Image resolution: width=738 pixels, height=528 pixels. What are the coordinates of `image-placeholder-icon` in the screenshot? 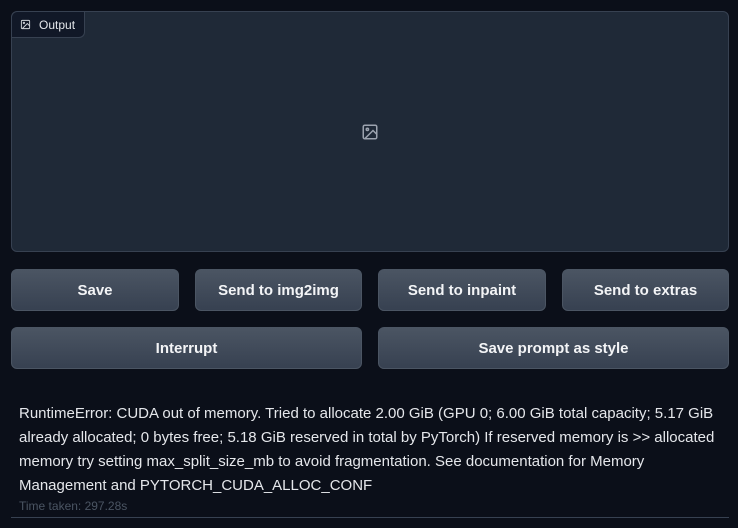 It's located at (370, 132).